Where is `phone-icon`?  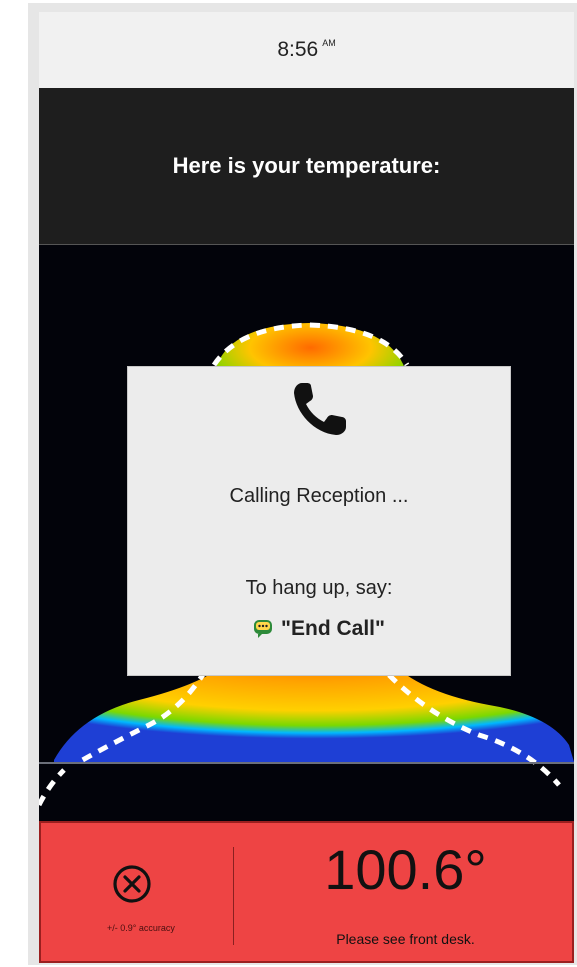
phone-icon is located at coordinates (320, 409).